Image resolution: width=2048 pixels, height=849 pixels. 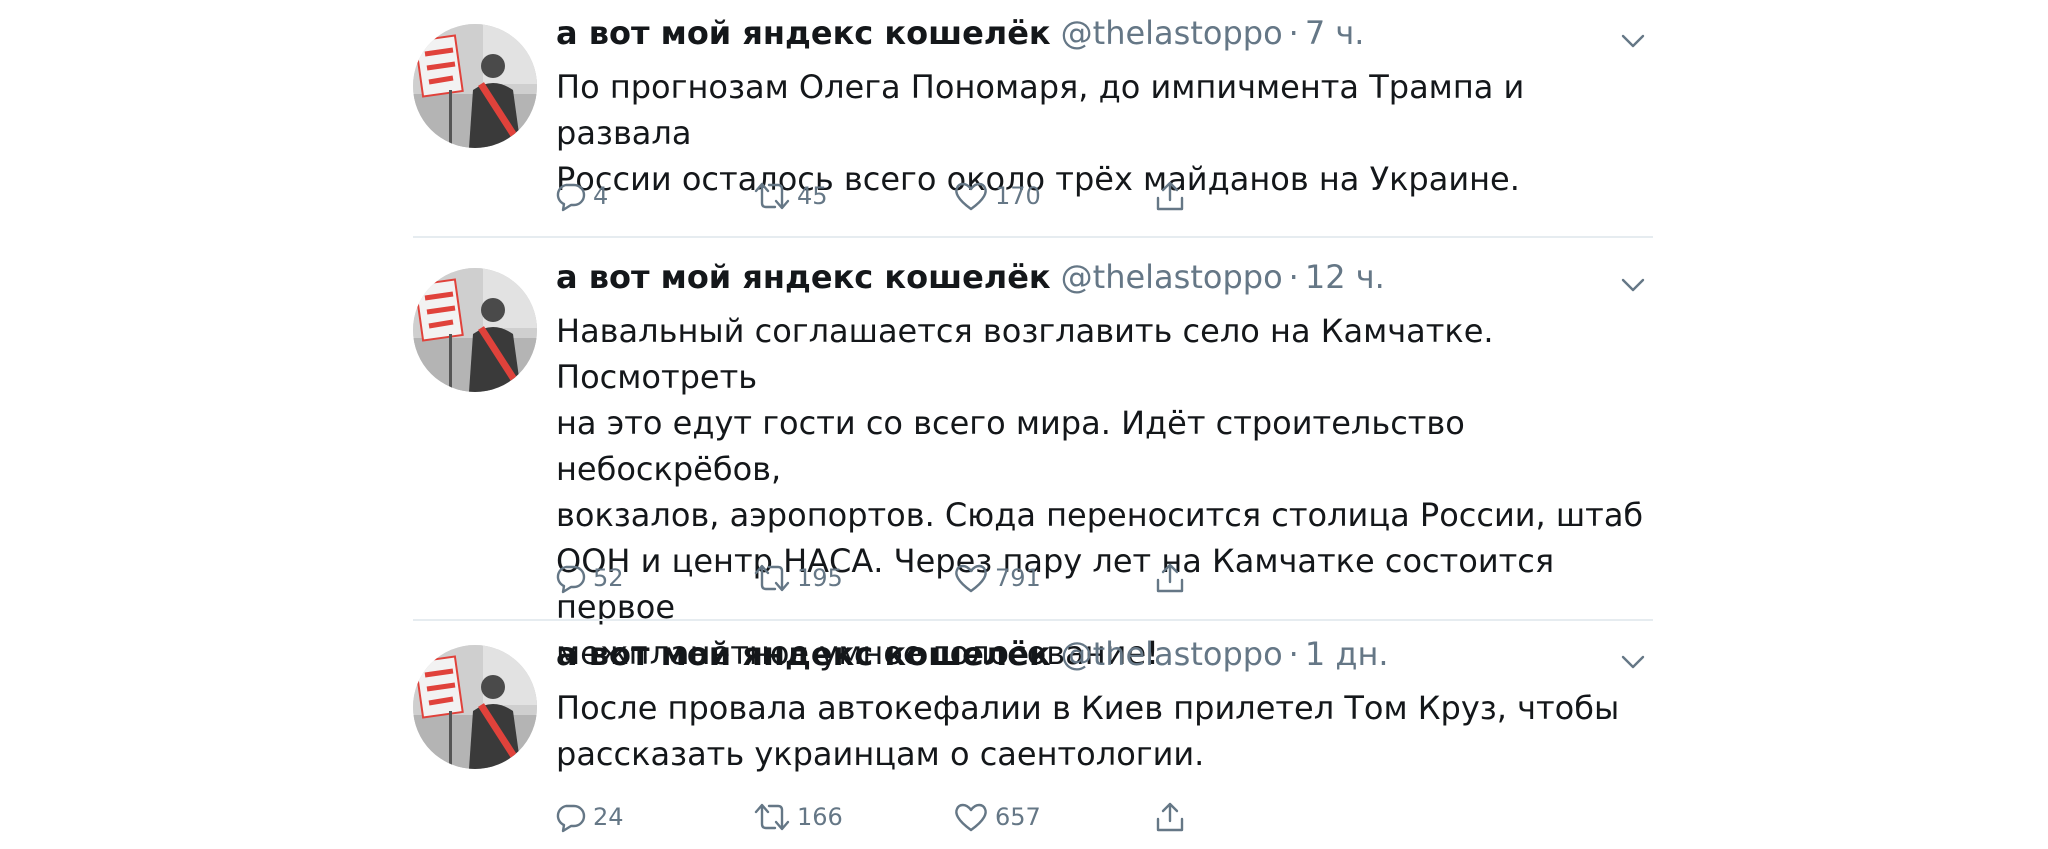 I want to click on tweet-actions: 4 45 170, so click(x=870, y=196).